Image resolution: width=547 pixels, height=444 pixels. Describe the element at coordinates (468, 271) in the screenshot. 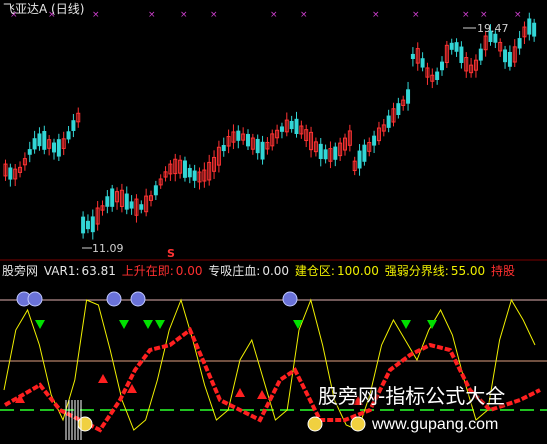

I see `threshold-value: 55.00` at that location.